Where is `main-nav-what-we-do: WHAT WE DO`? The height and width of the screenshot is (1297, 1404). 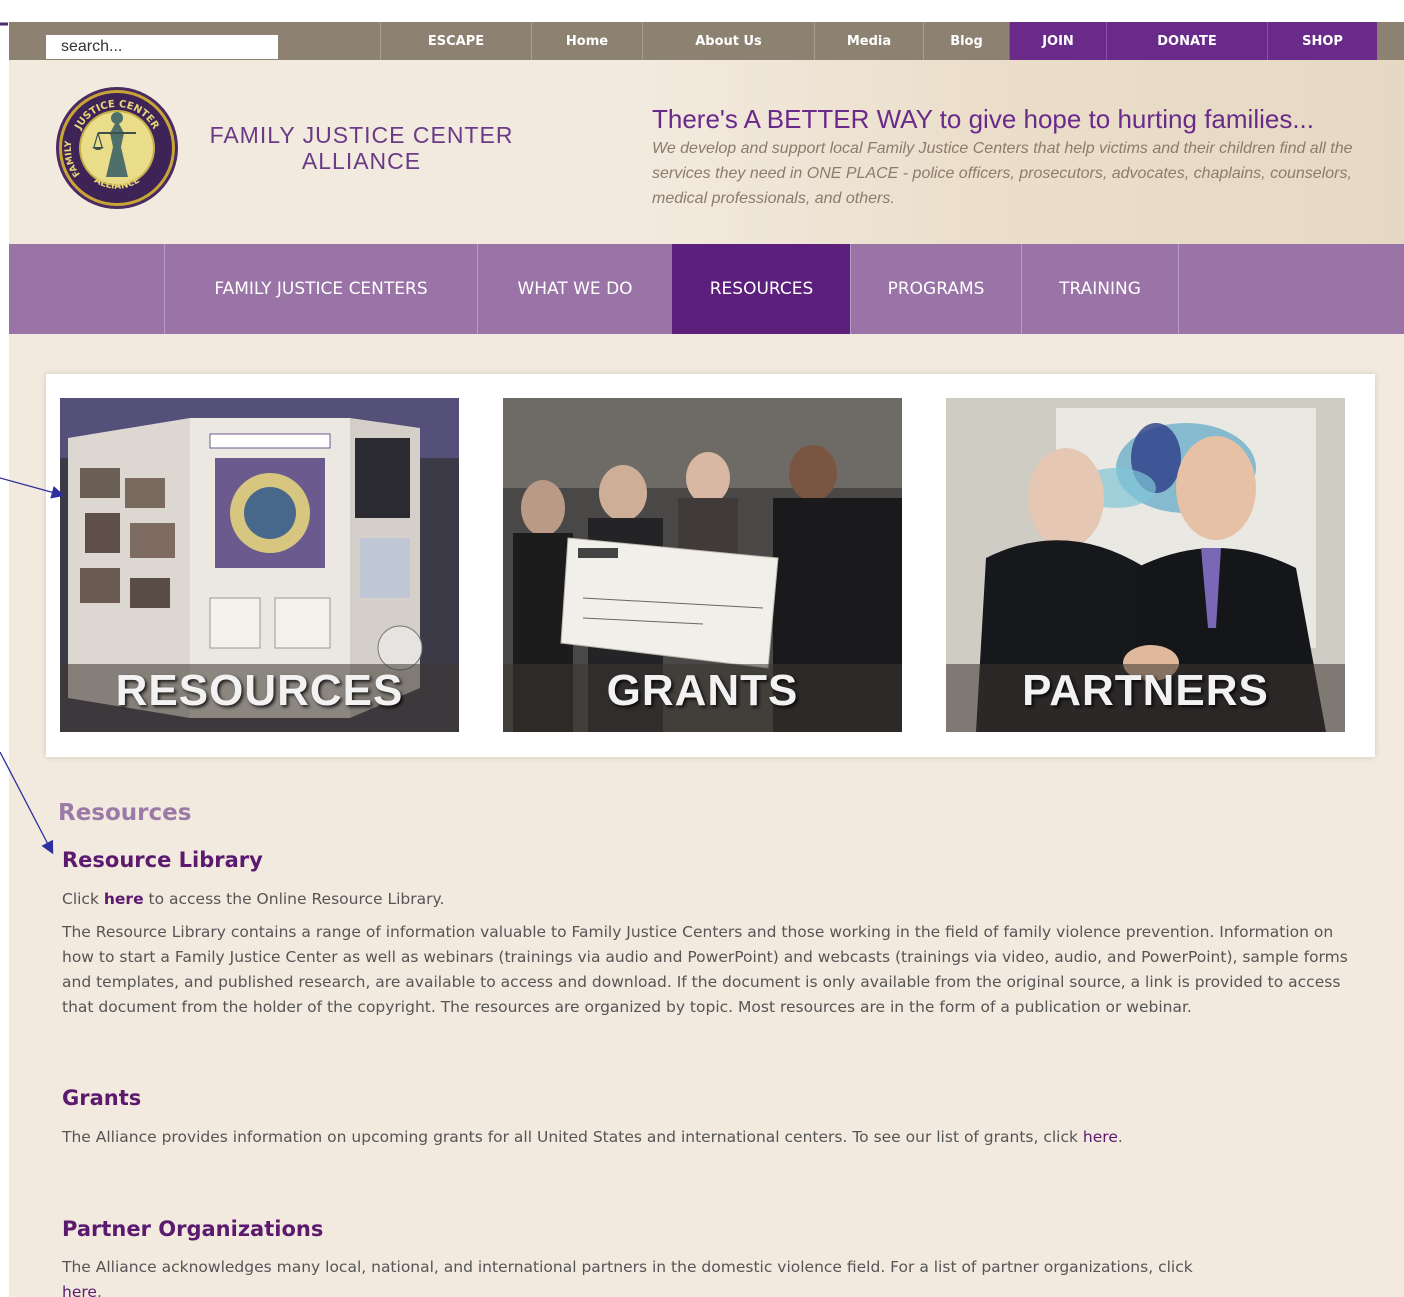
main-nav-what-we-do: WHAT WE DO is located at coordinates (574, 289).